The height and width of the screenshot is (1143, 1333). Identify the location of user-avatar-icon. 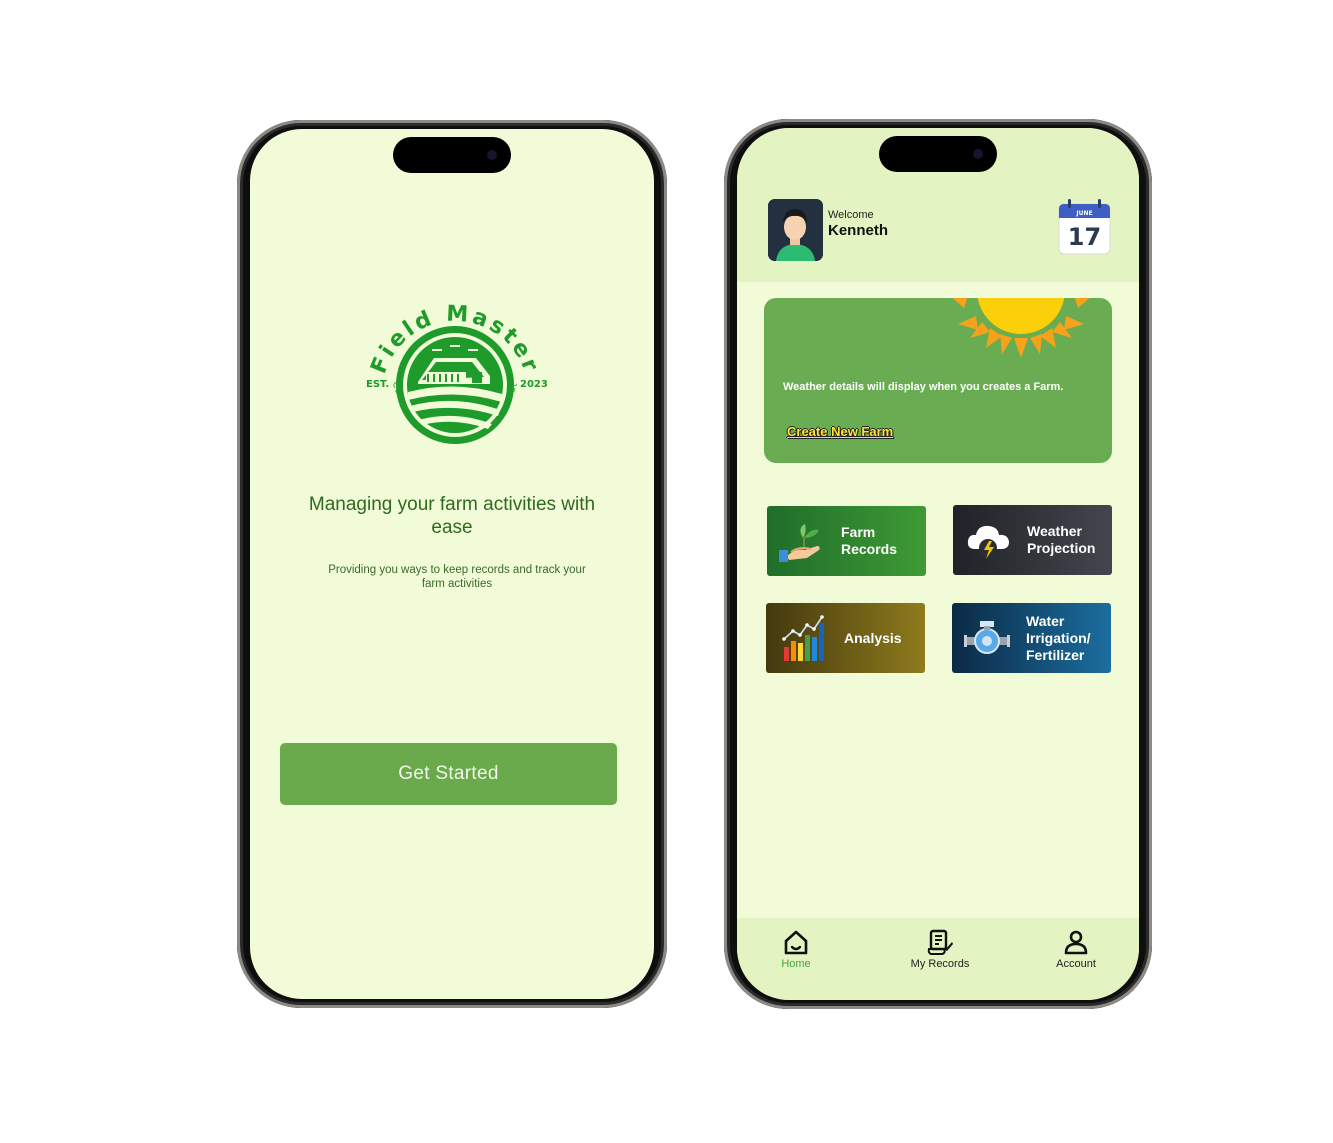
(795, 230).